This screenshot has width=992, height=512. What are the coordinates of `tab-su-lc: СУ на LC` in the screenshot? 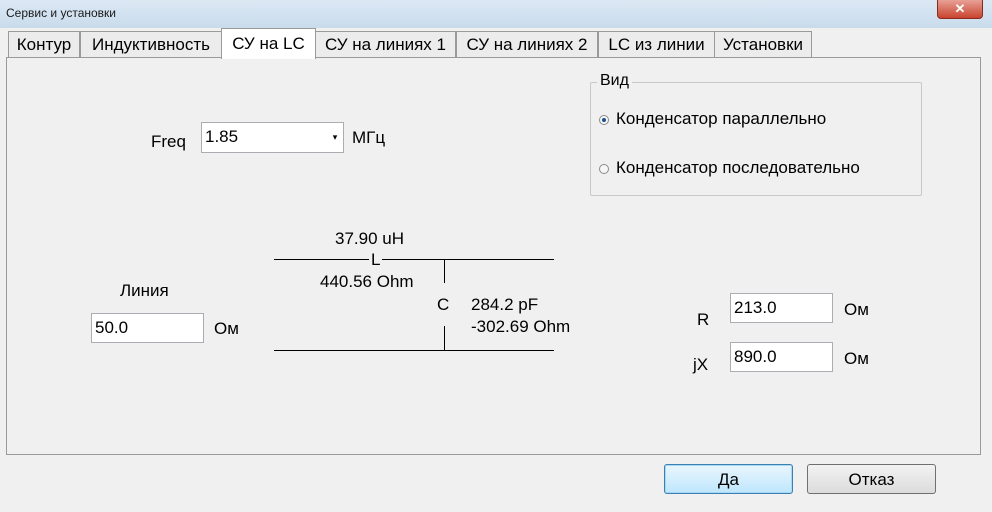 It's located at (268, 43).